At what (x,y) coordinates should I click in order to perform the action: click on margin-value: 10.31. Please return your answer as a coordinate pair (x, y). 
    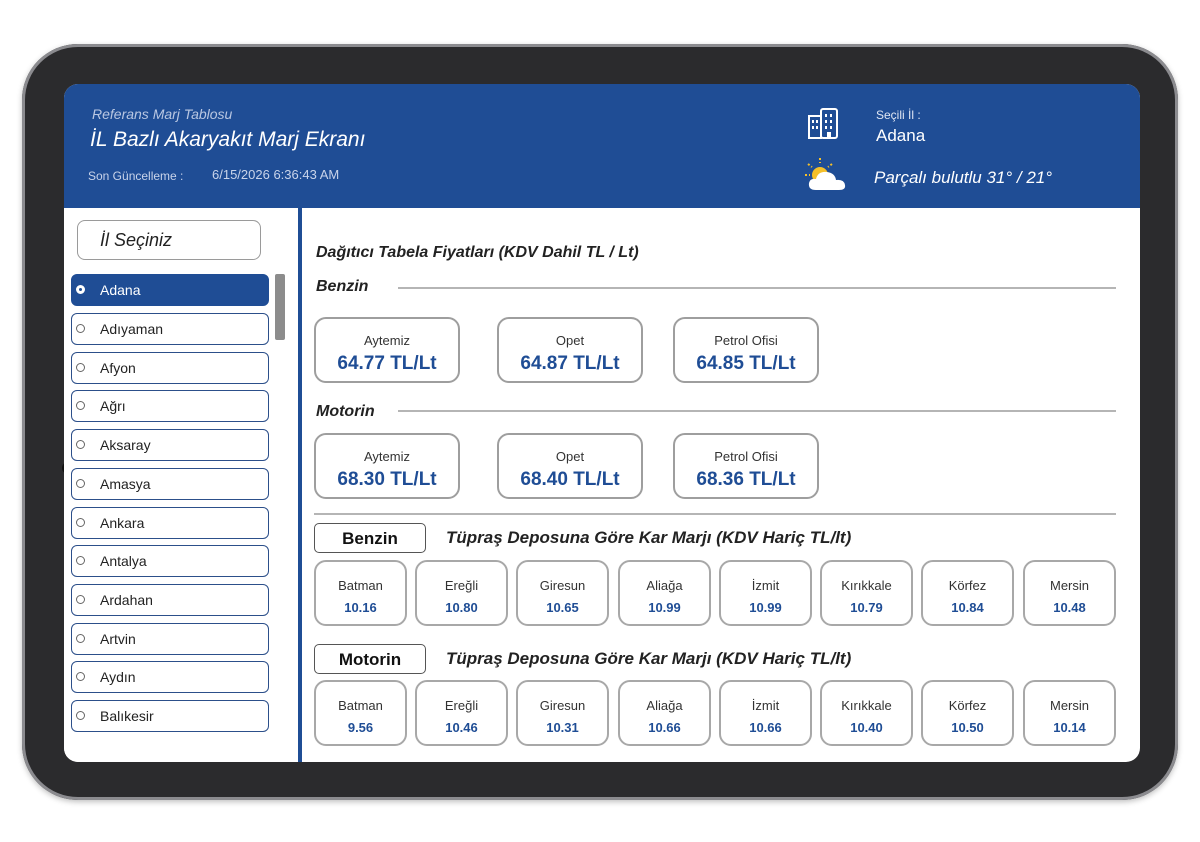
    Looking at the image, I should click on (562, 727).